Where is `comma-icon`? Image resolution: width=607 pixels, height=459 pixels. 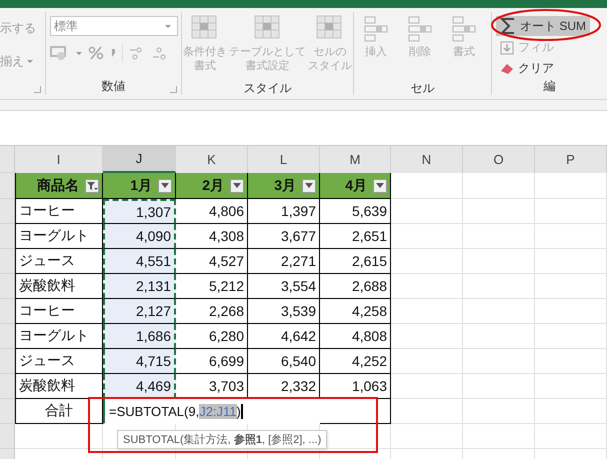 comma-icon is located at coordinates (113, 53).